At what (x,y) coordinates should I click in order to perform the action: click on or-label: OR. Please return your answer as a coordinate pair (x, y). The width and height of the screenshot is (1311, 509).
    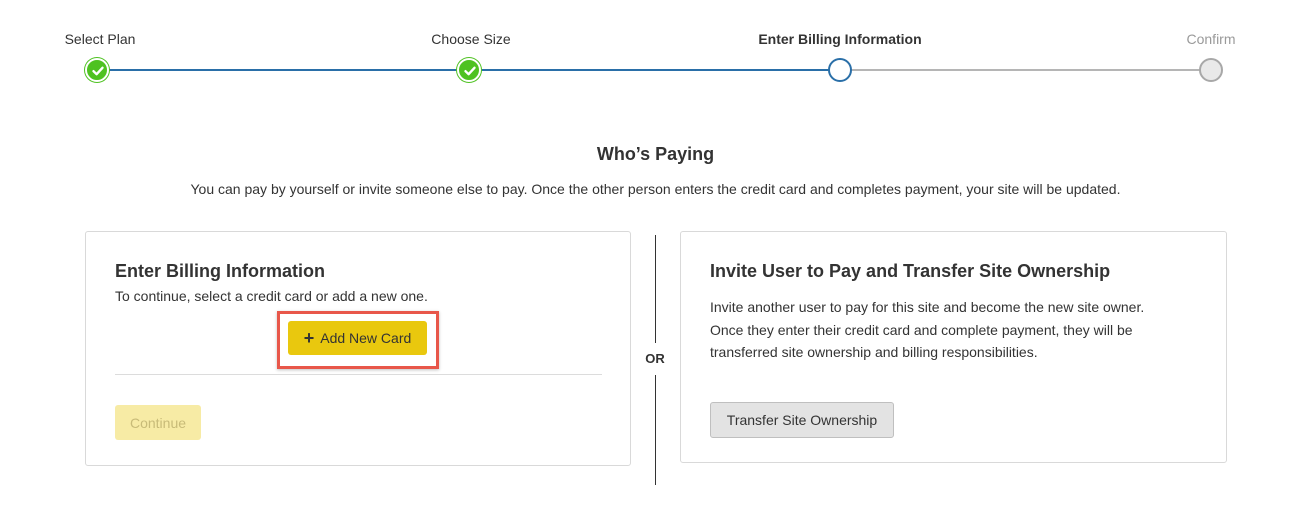
    Looking at the image, I should click on (655, 358).